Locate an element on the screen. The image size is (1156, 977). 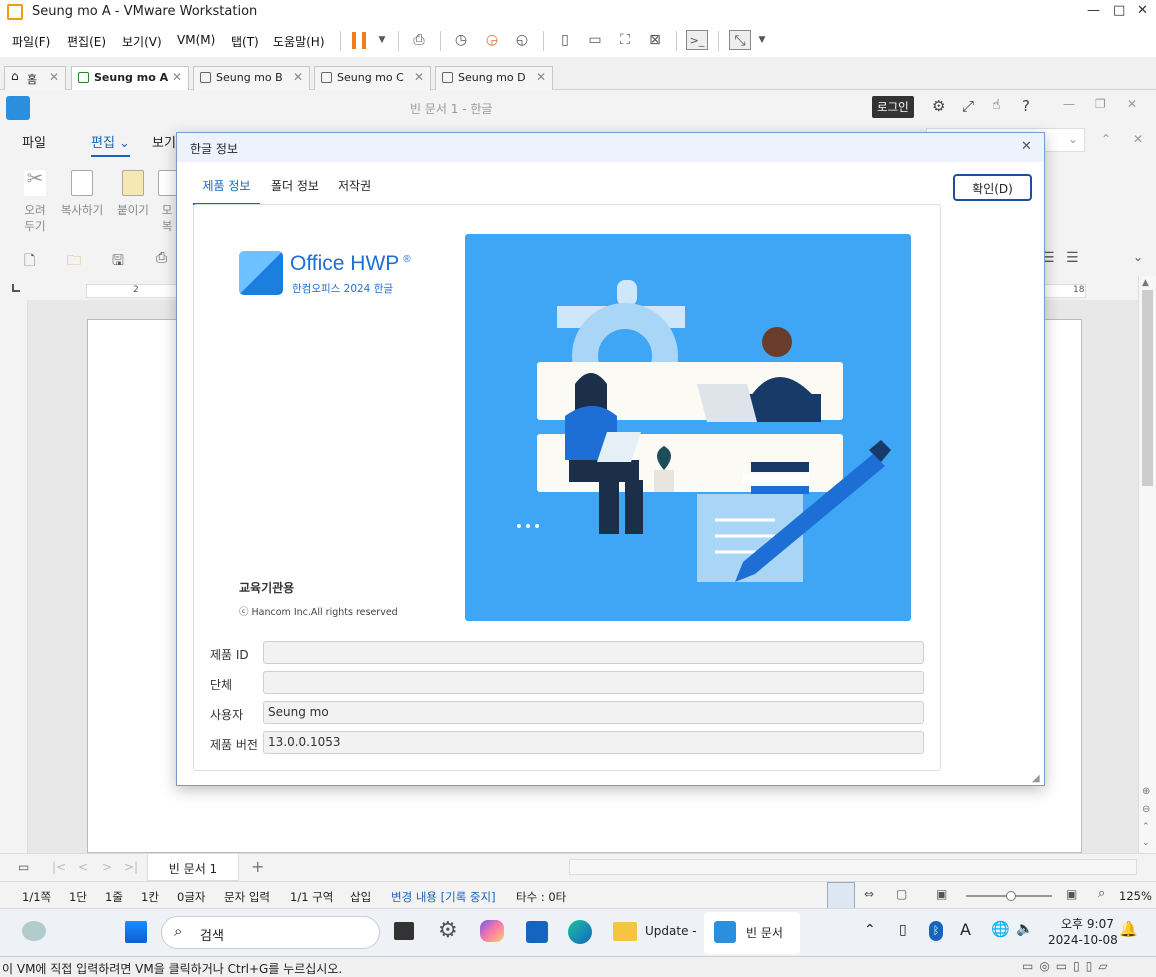
settings-app-icon: ⚙ is located at coordinates (448, 930).